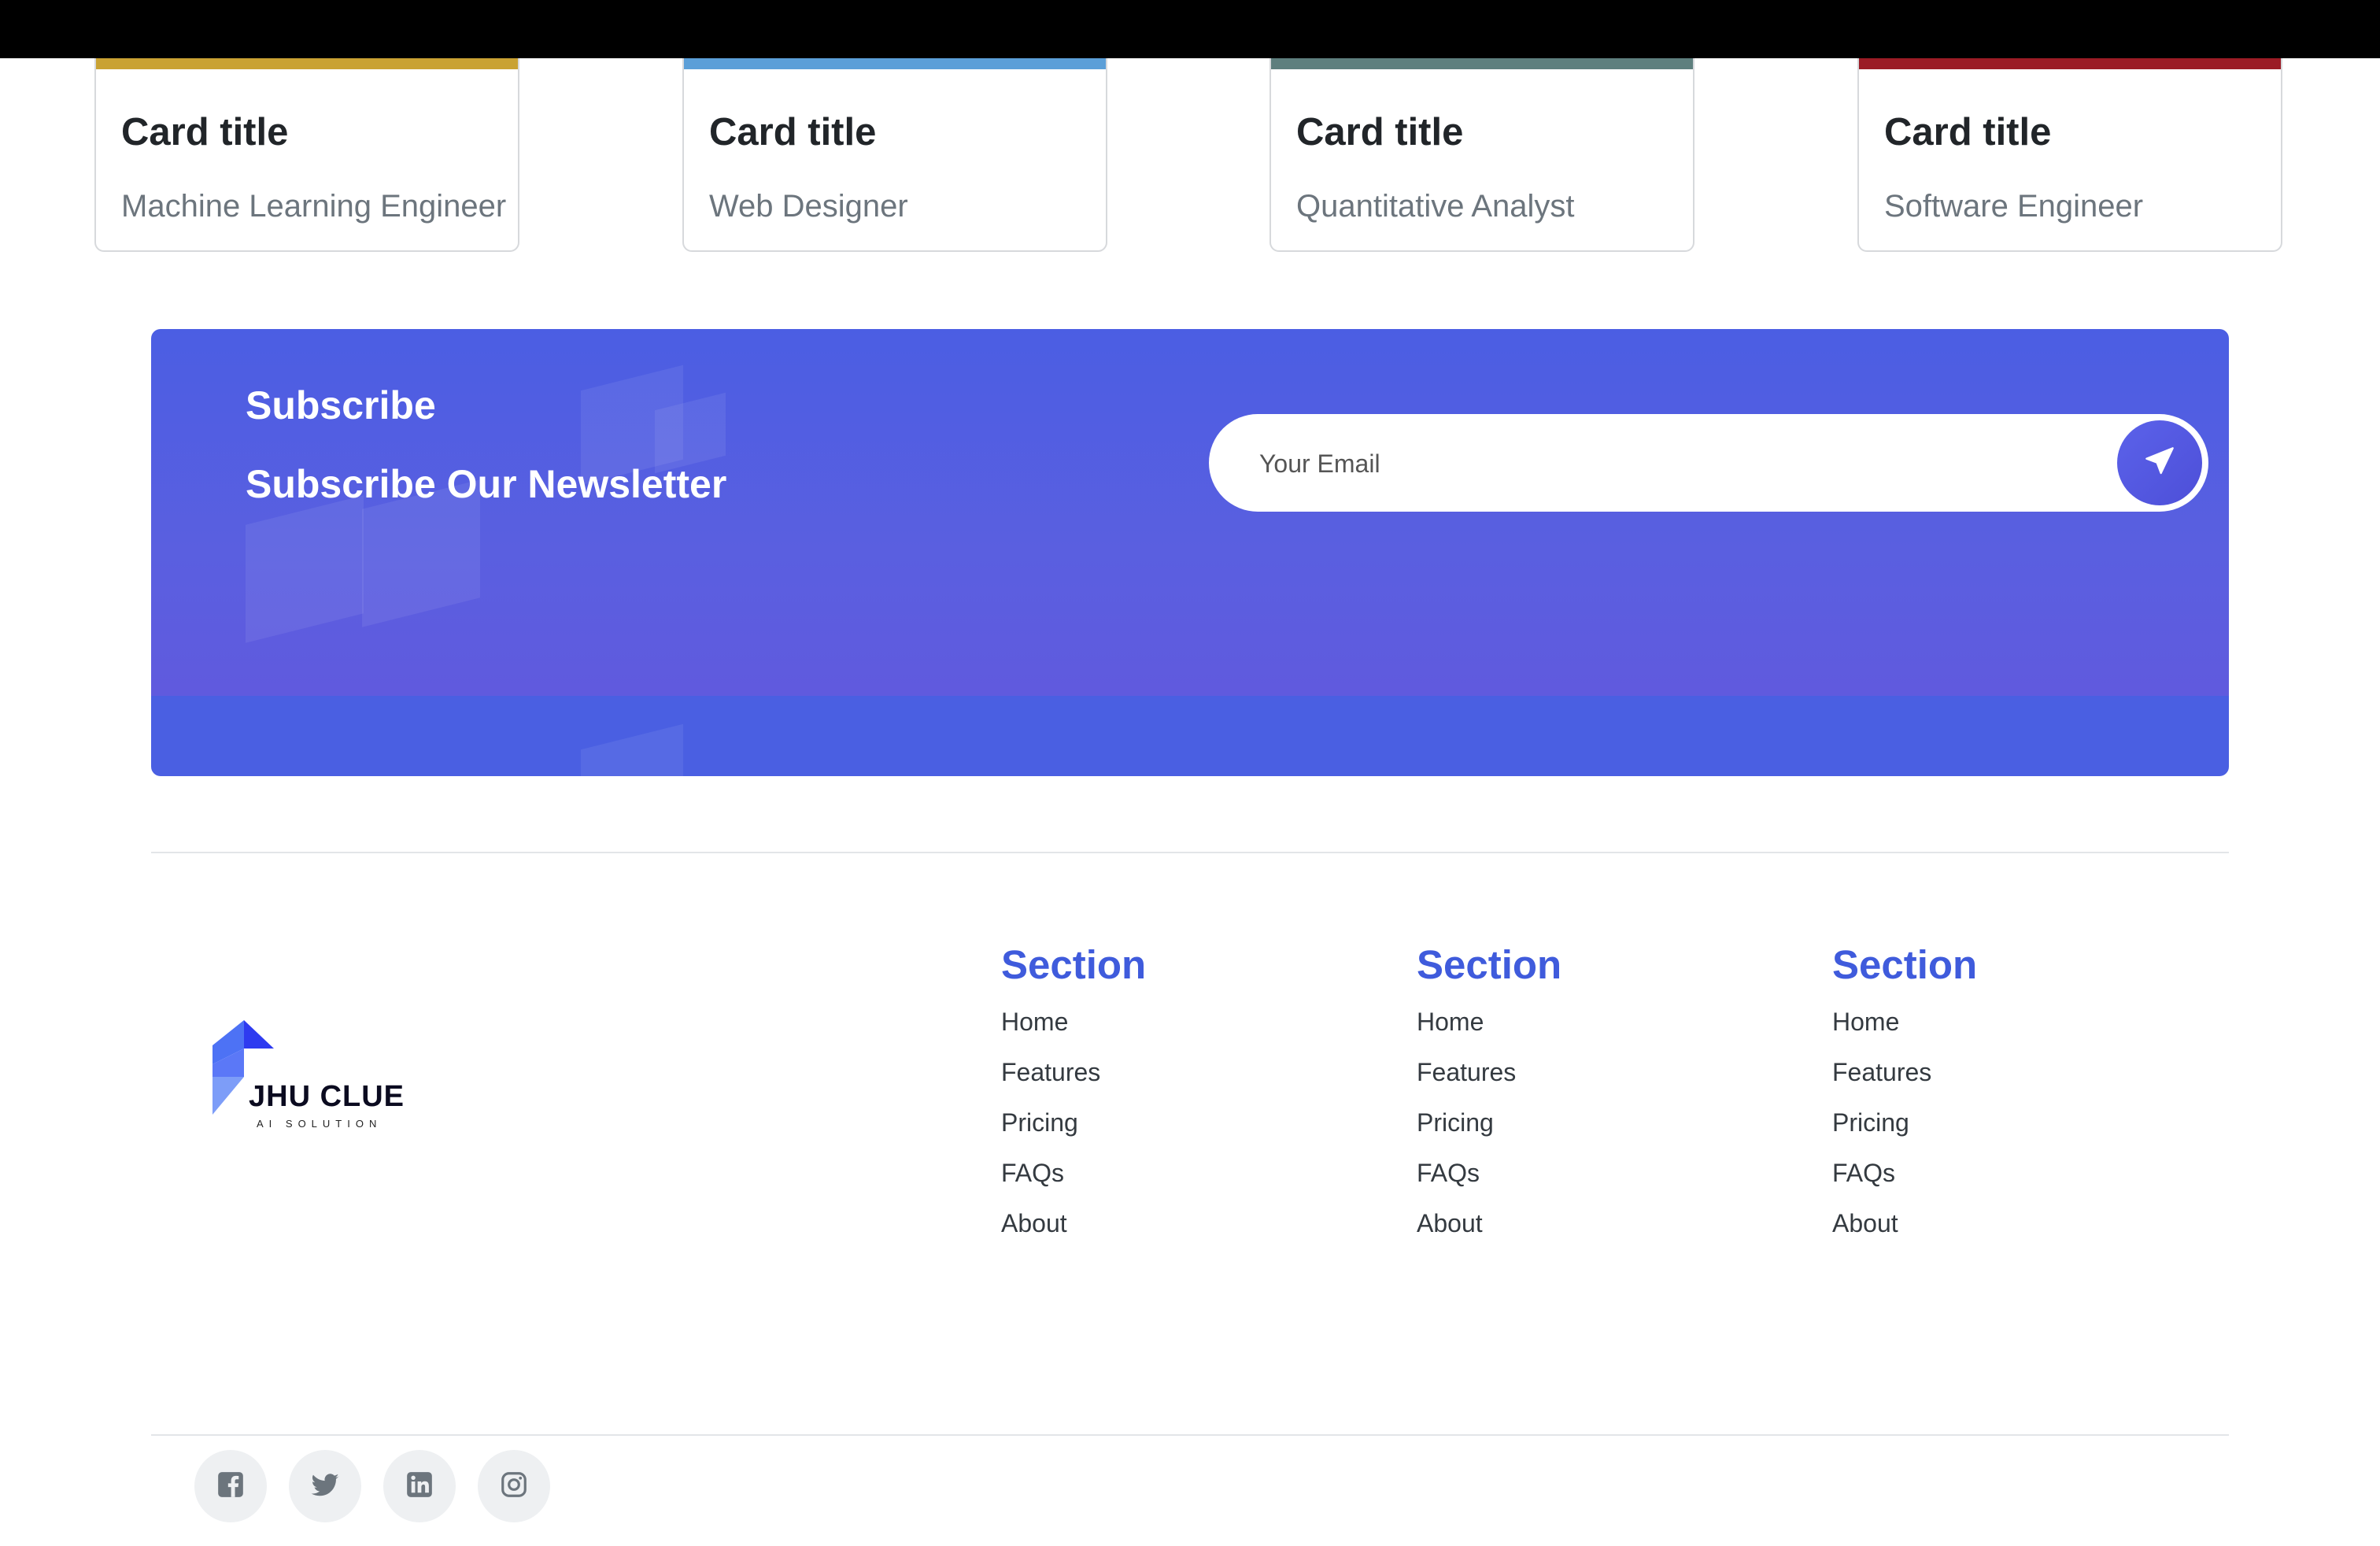  Describe the element at coordinates (894, 155) in the screenshot. I see `profile-card: Card title Web Designer` at that location.